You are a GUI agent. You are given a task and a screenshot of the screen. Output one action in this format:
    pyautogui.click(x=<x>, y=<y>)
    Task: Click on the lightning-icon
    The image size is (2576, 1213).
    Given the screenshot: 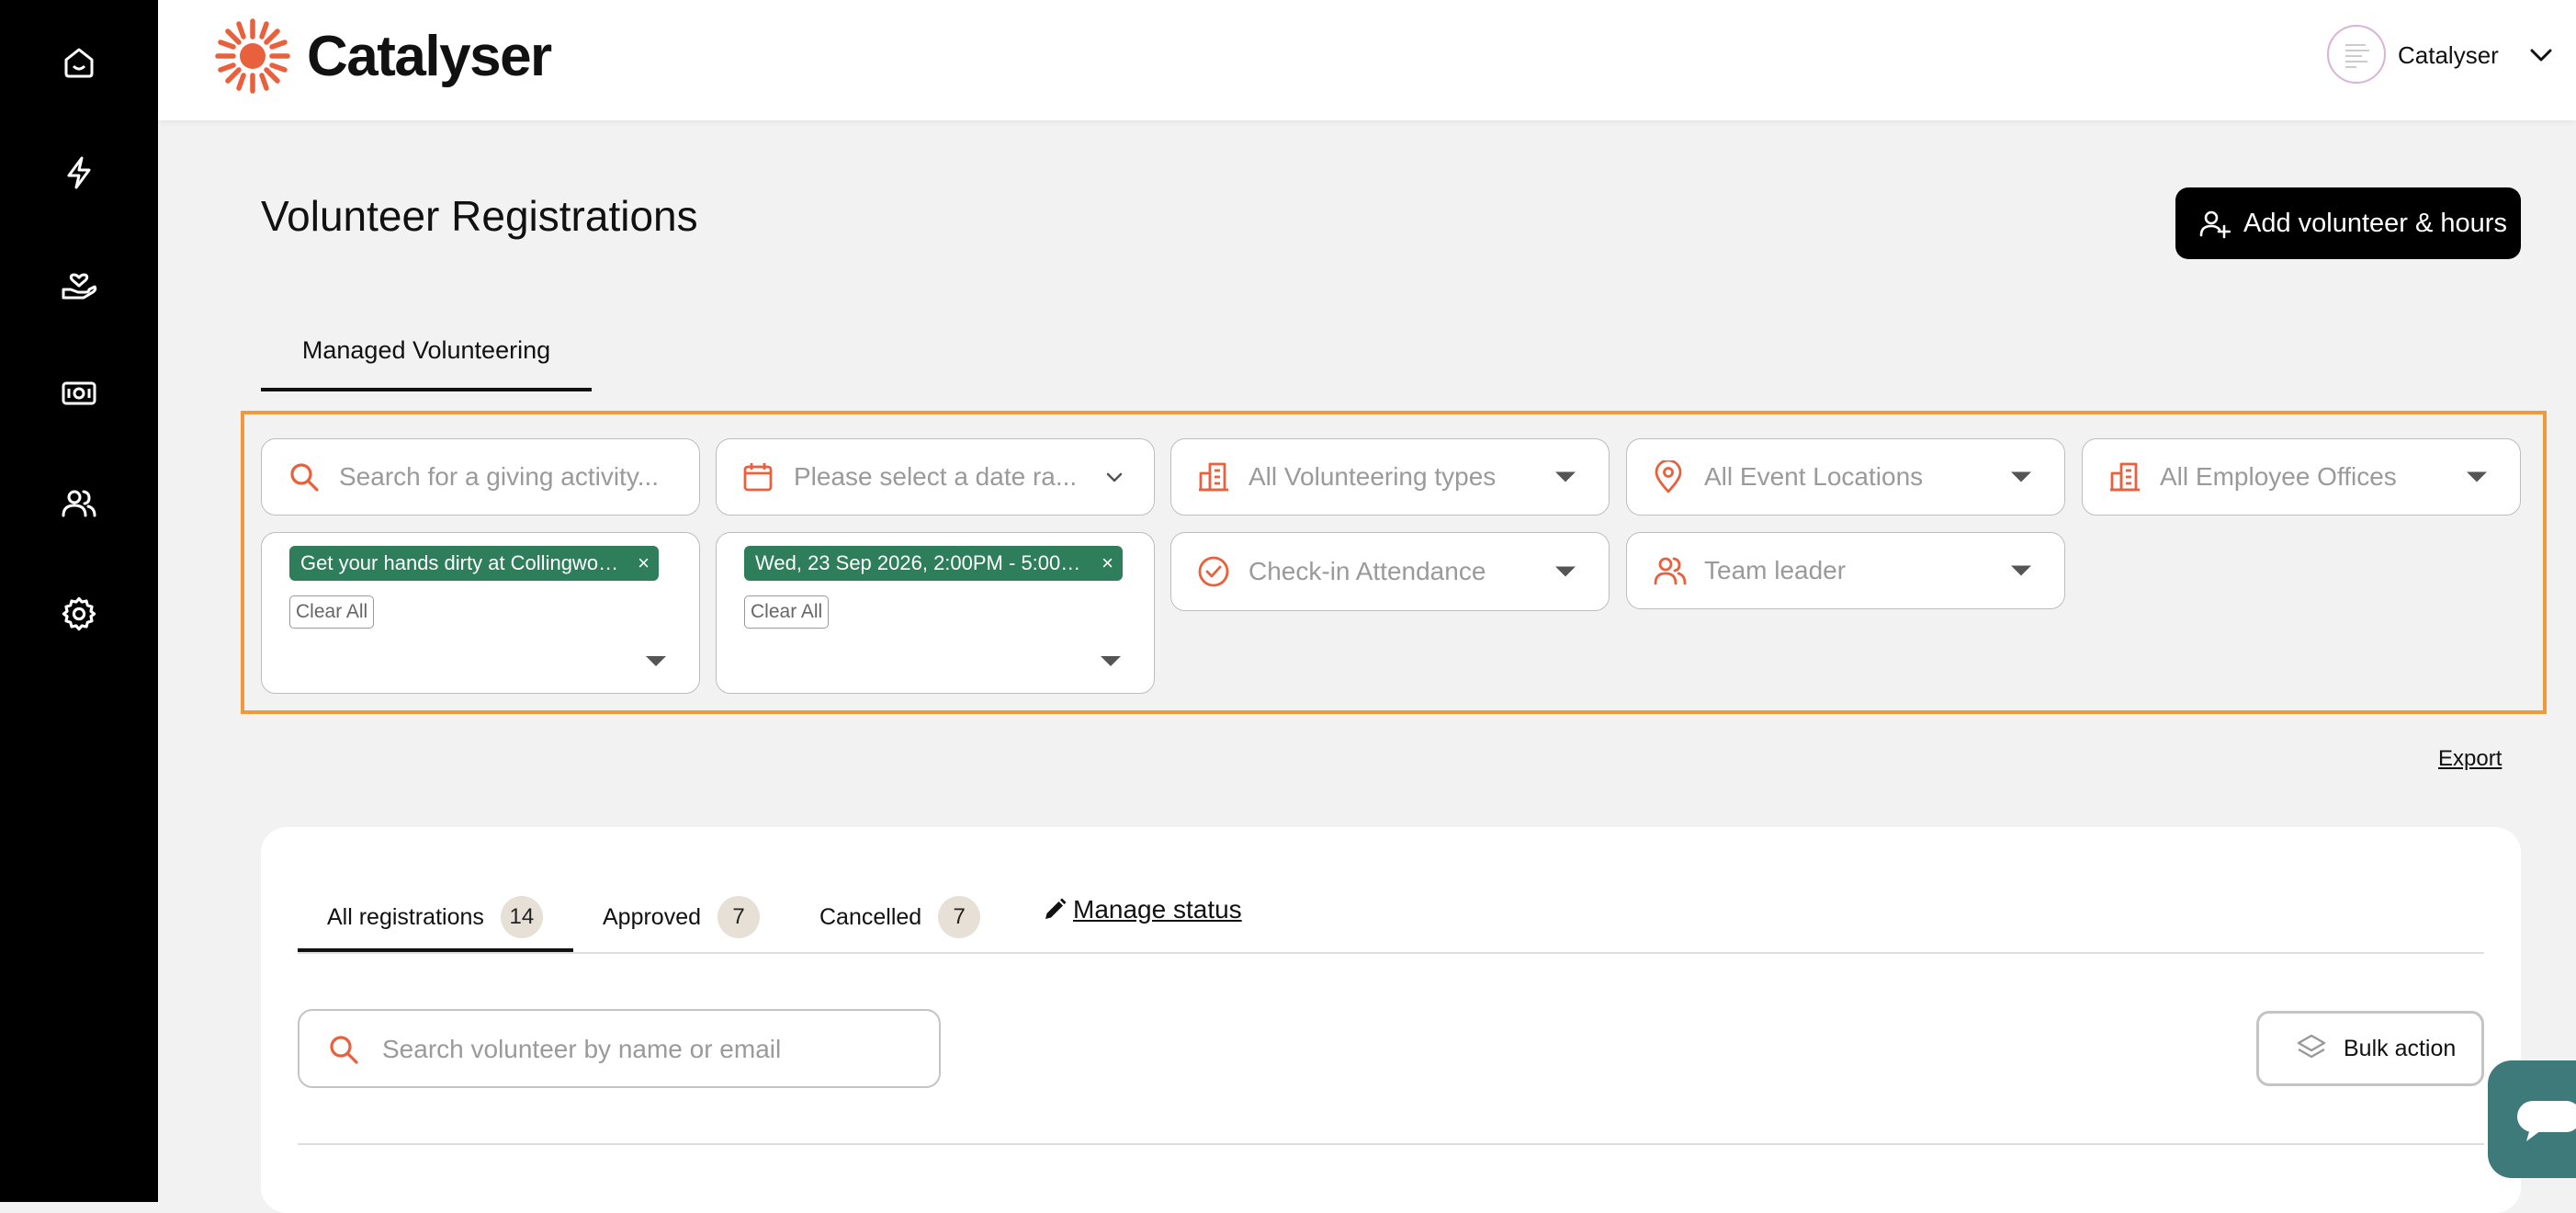 What is the action you would take?
    pyautogui.click(x=79, y=172)
    